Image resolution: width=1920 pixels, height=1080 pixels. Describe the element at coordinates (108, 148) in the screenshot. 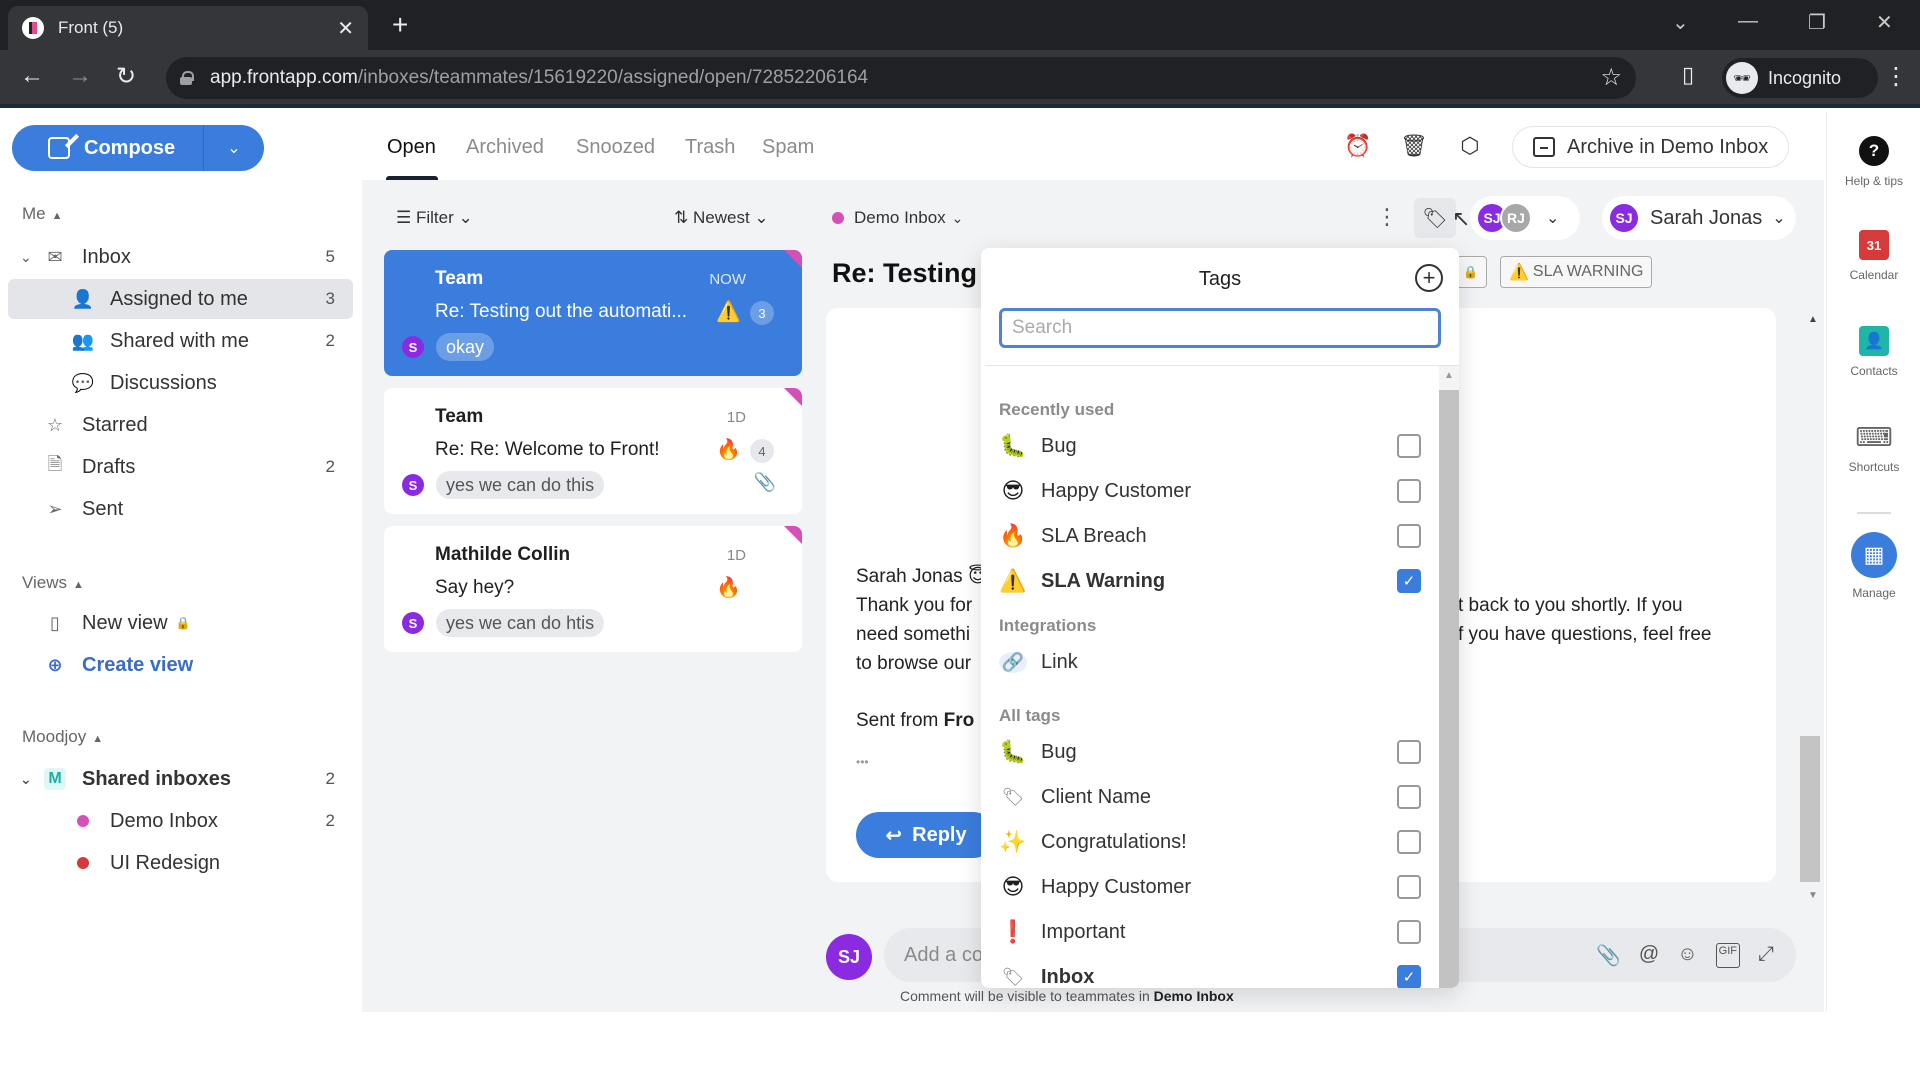

I see `compose-button: Compose` at that location.